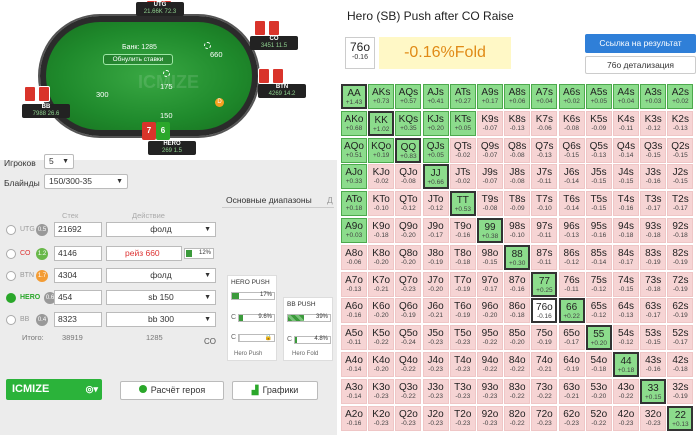 The height and width of the screenshot is (435, 700). What do you see at coordinates (571, 123) in the screenshot?
I see `hand-cell: K6s -0.08` at bounding box center [571, 123].